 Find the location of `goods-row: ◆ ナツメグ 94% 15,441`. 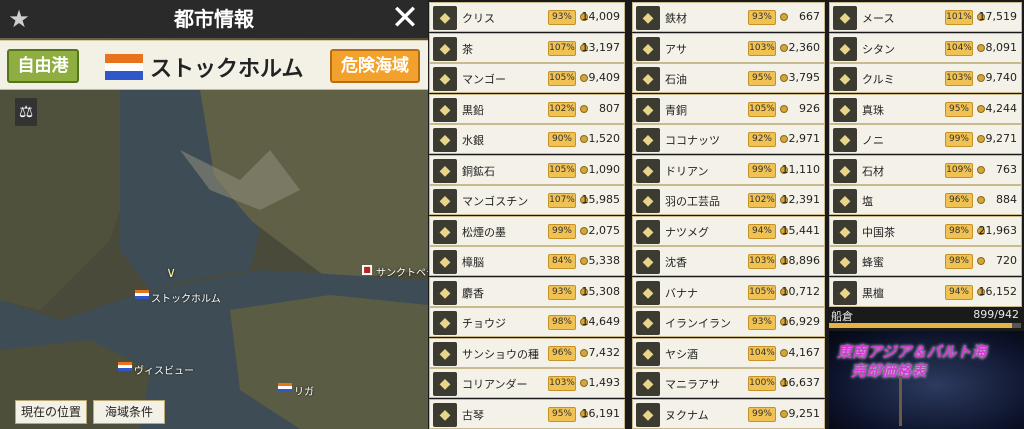

goods-row: ◆ ナツメグ 94% 15,441 is located at coordinates (728, 230).